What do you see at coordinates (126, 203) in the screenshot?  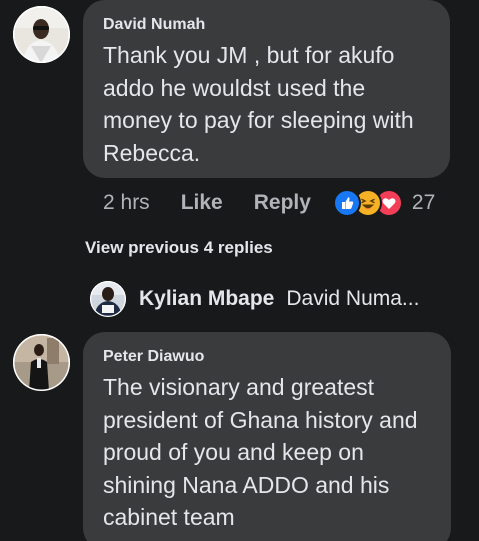 I see `comment-timestamp: 2 hrs` at bounding box center [126, 203].